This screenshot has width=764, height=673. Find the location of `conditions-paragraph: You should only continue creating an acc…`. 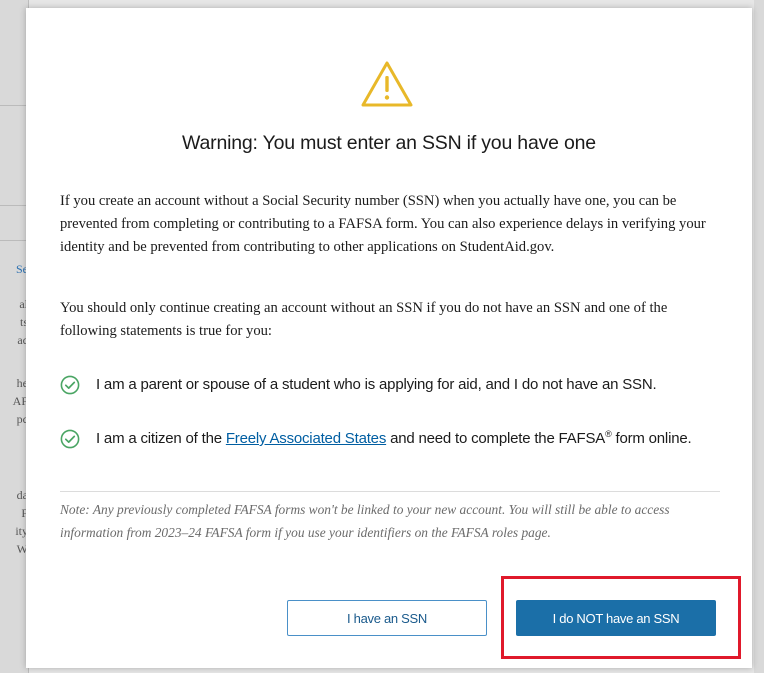

conditions-paragraph: You should only continue creating an acc… is located at coordinates (364, 319).